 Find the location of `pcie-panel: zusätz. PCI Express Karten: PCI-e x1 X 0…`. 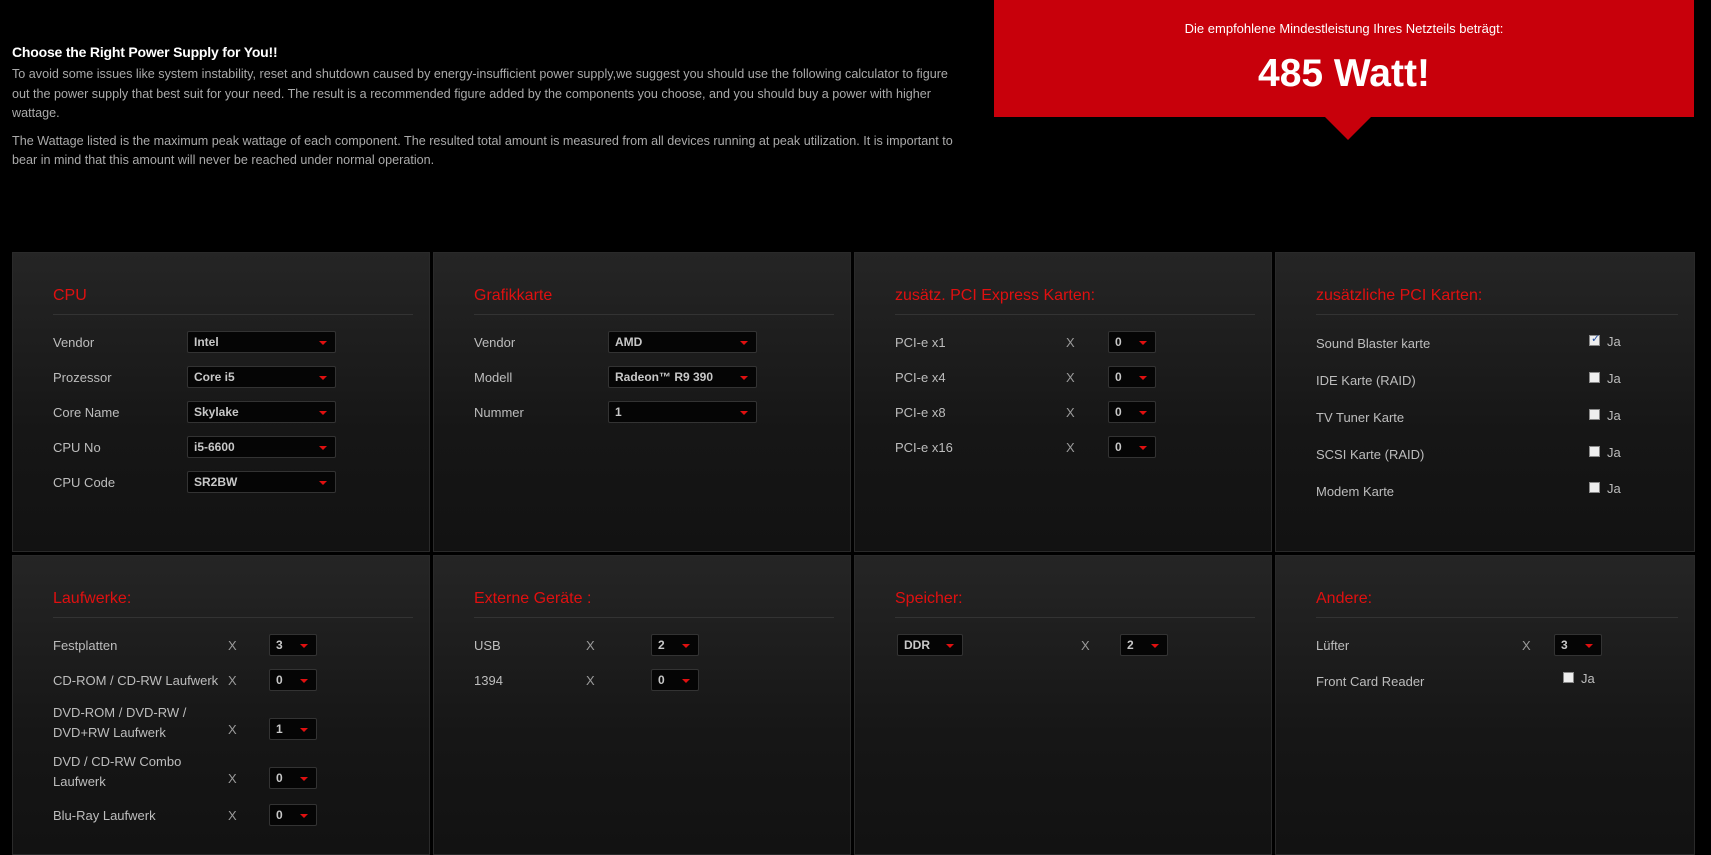

pcie-panel: zusätz. PCI Express Karten: PCI-e x1 X 0… is located at coordinates (1063, 402).